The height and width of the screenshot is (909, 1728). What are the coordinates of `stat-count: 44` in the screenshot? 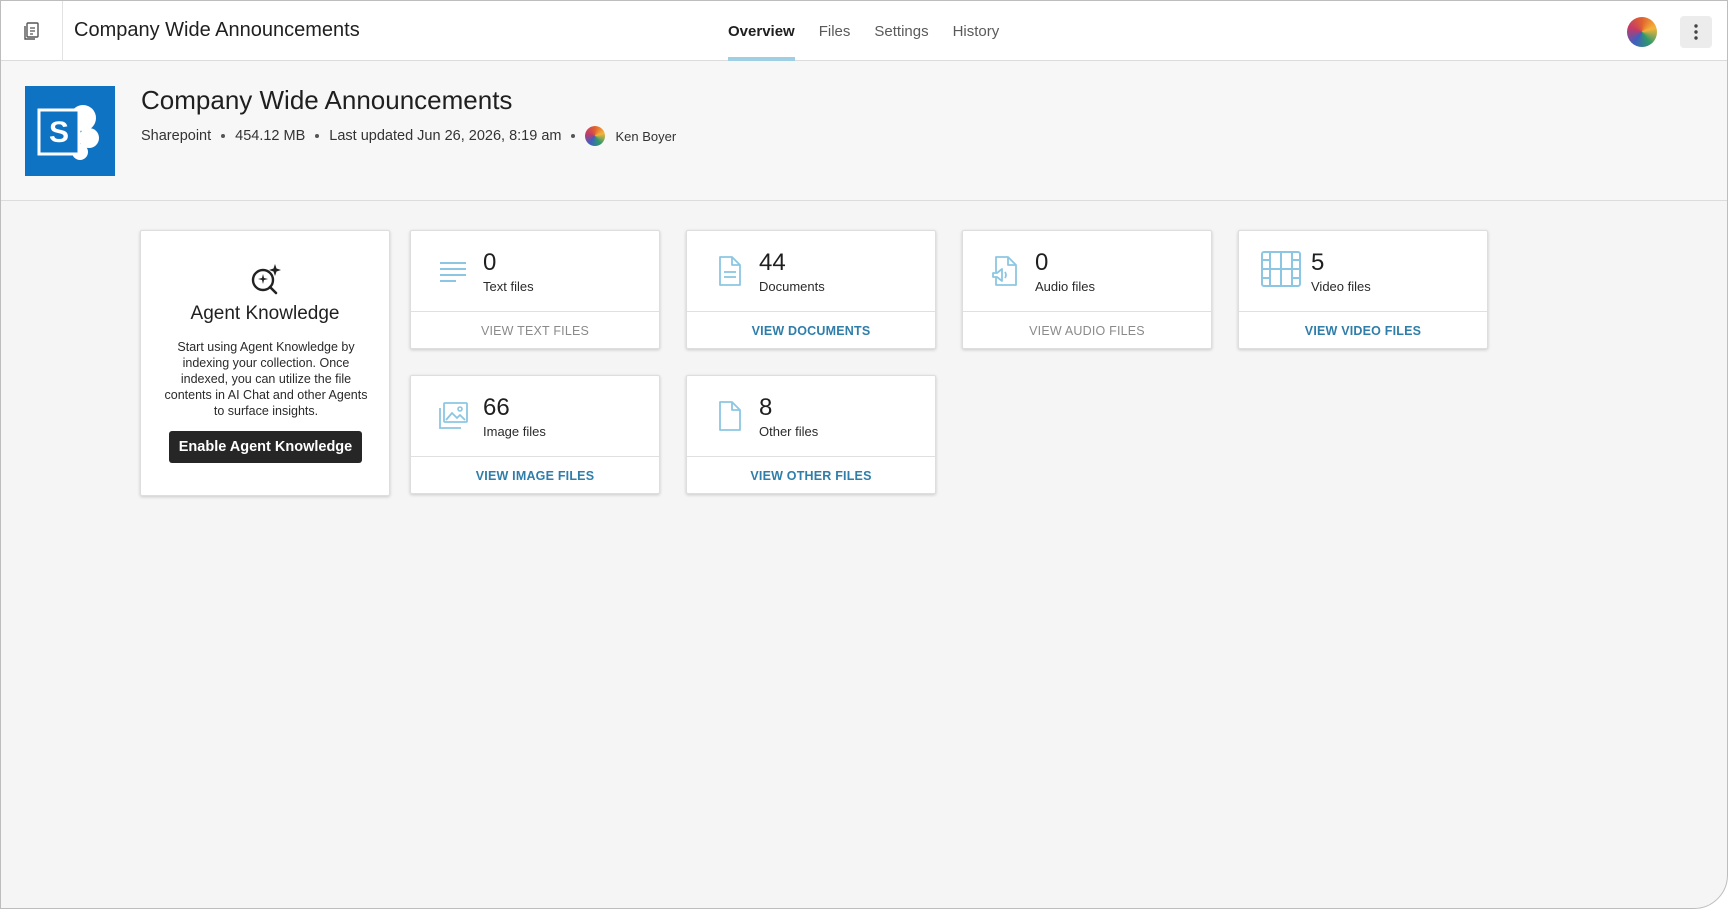 It's located at (772, 262).